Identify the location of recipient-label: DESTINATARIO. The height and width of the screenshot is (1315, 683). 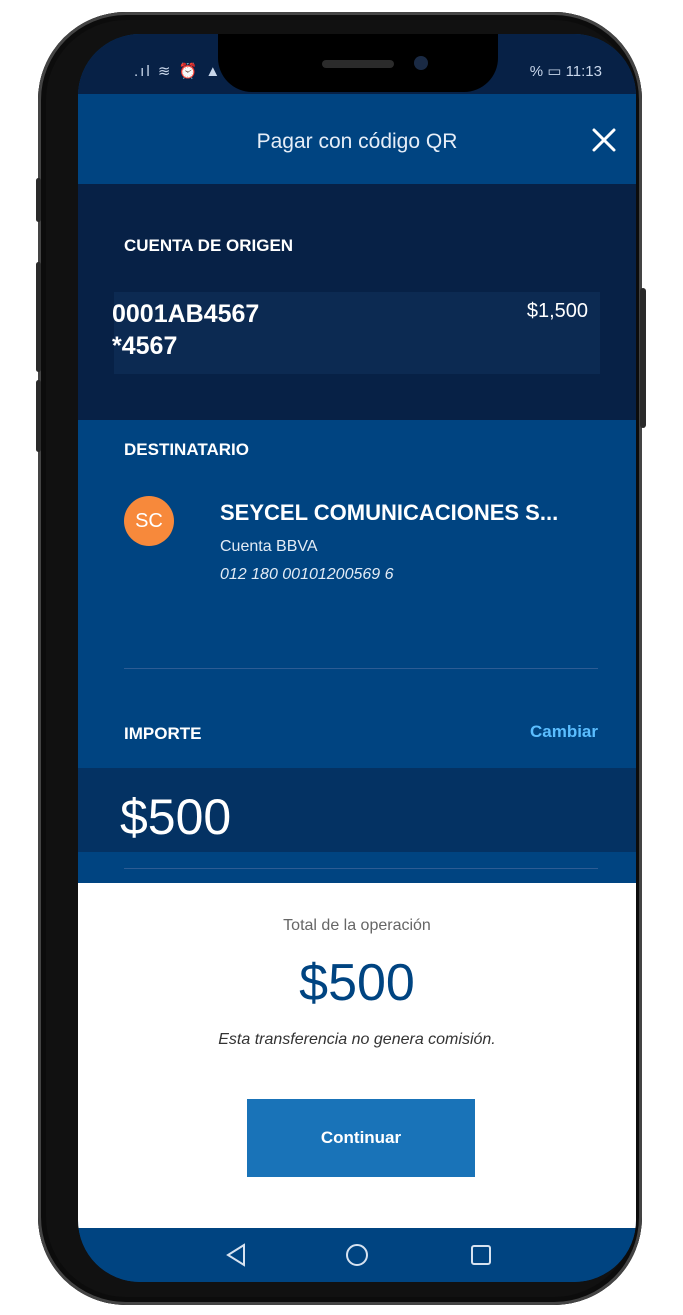
(186, 449).